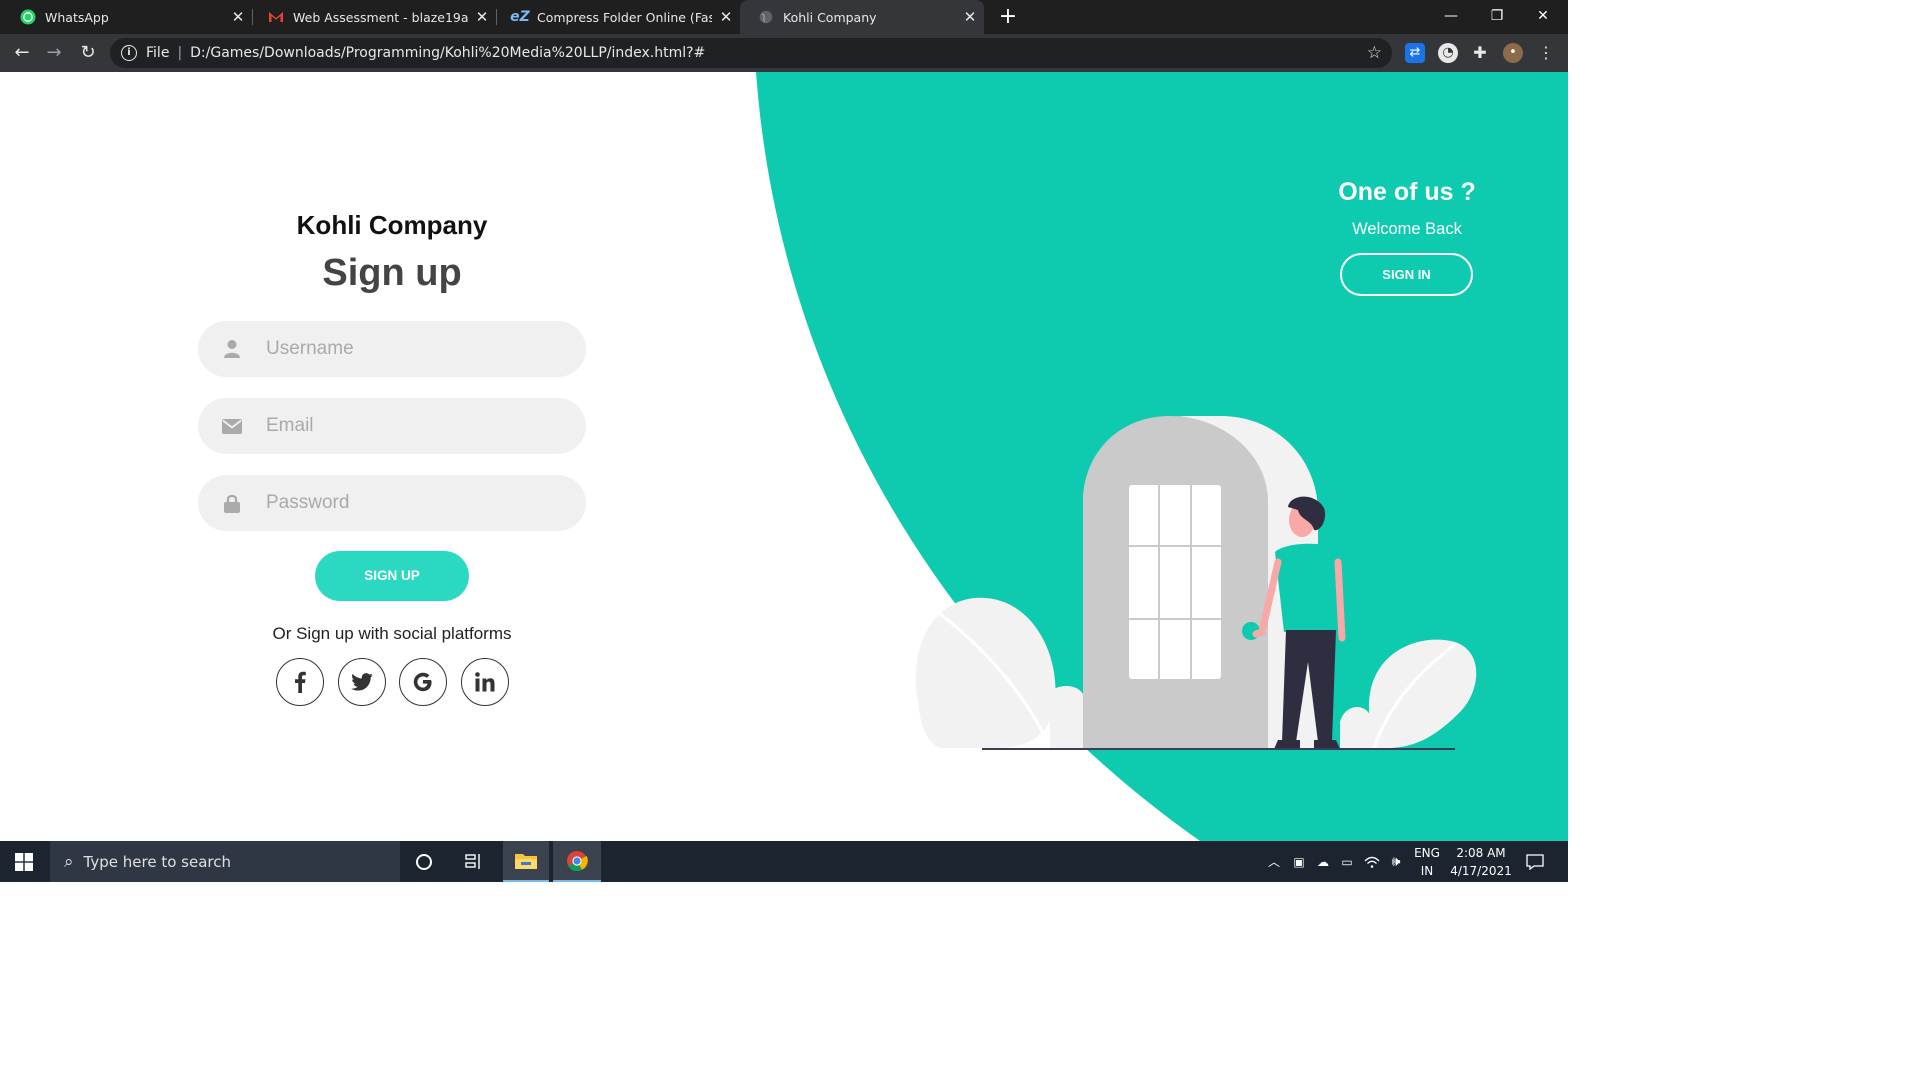  I want to click on tab-title: Compress Folder Online (Fast!), so click(624, 17).